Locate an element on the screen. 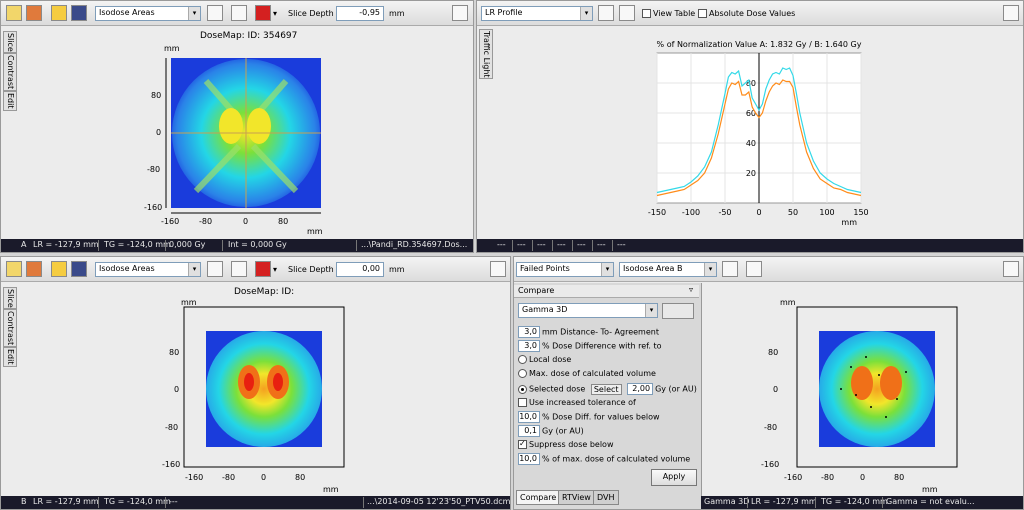 The height and width of the screenshot is (510, 1024). increased-tolerance-checkbox: Use increased tolerance of is located at coordinates (577, 402).